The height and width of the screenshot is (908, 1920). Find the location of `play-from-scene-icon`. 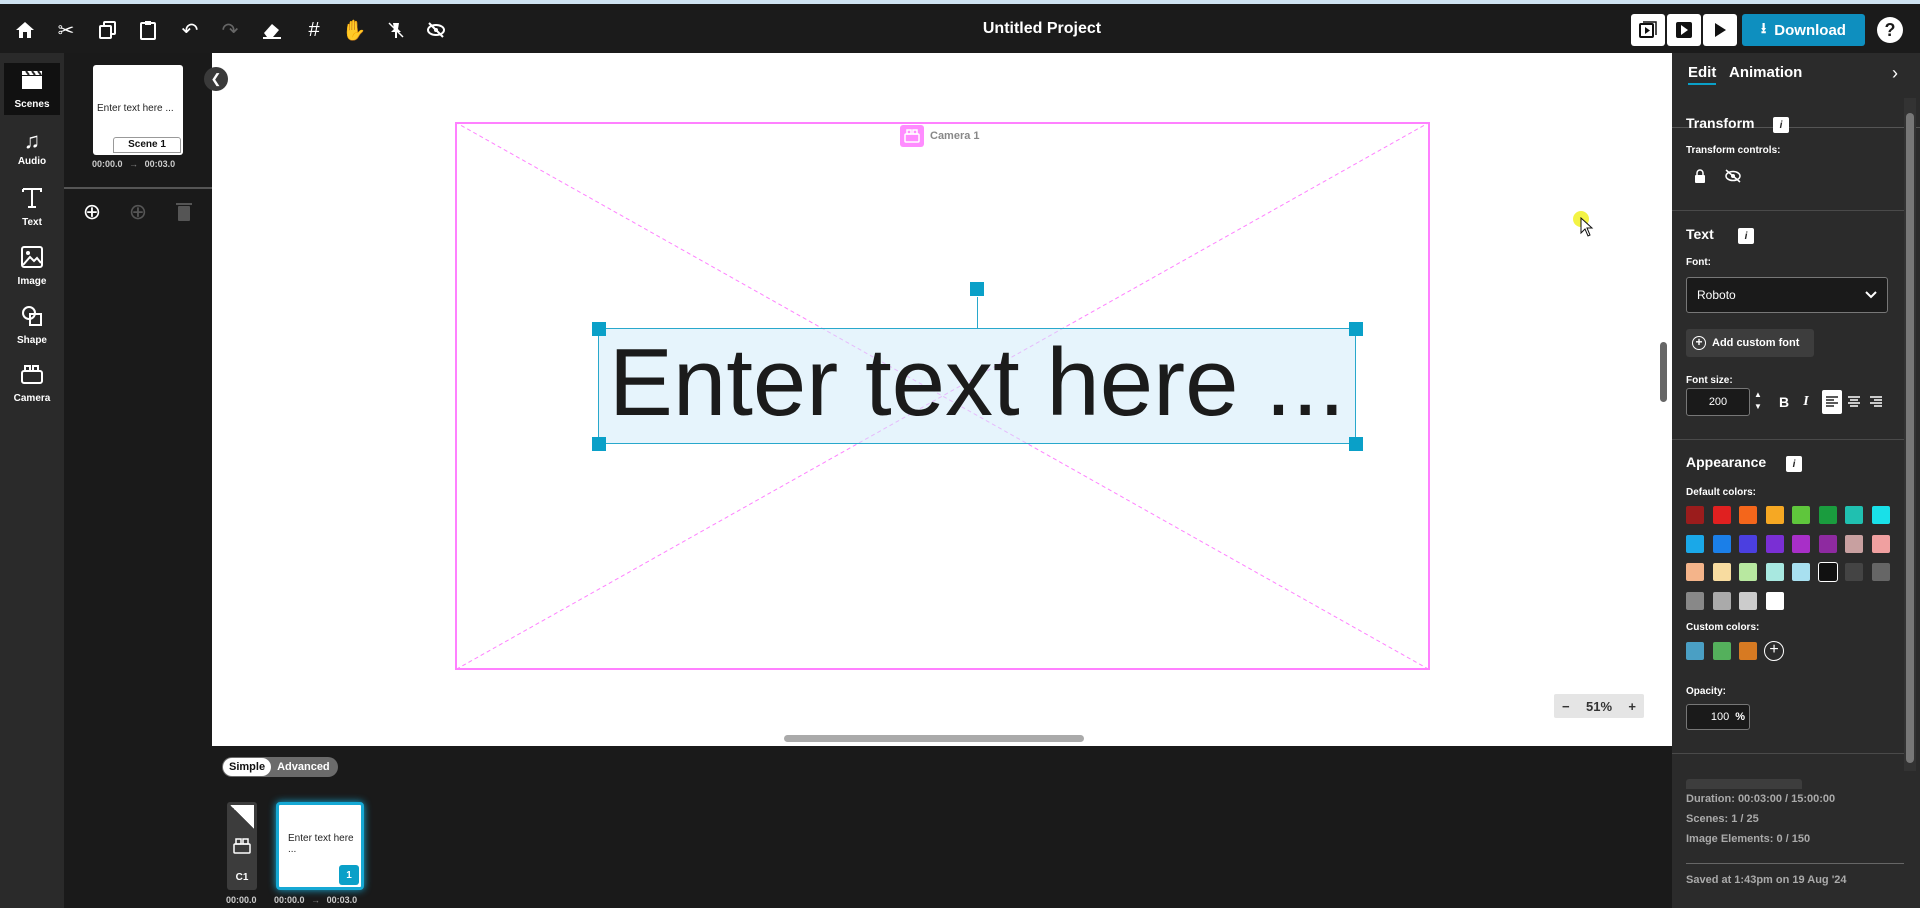

play-from-scene-icon is located at coordinates (1684, 30).